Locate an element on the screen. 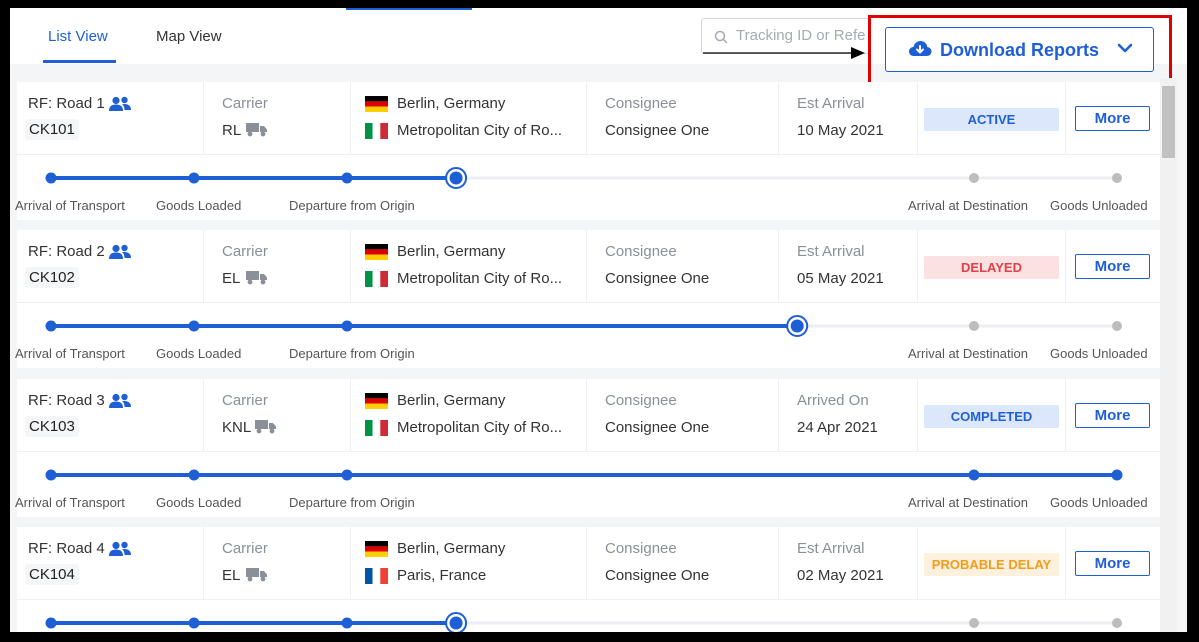 This screenshot has width=1199, height=642. france-flag-icon is located at coordinates (376, 576).